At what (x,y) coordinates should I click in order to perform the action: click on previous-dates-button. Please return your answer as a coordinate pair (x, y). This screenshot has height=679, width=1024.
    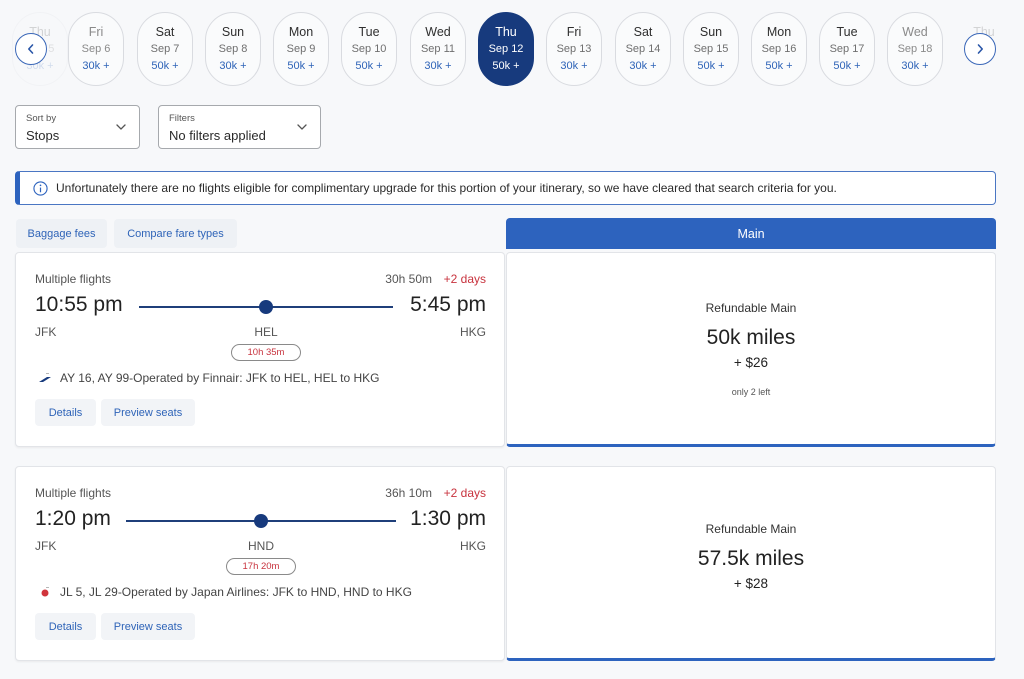
    Looking at the image, I should click on (31, 49).